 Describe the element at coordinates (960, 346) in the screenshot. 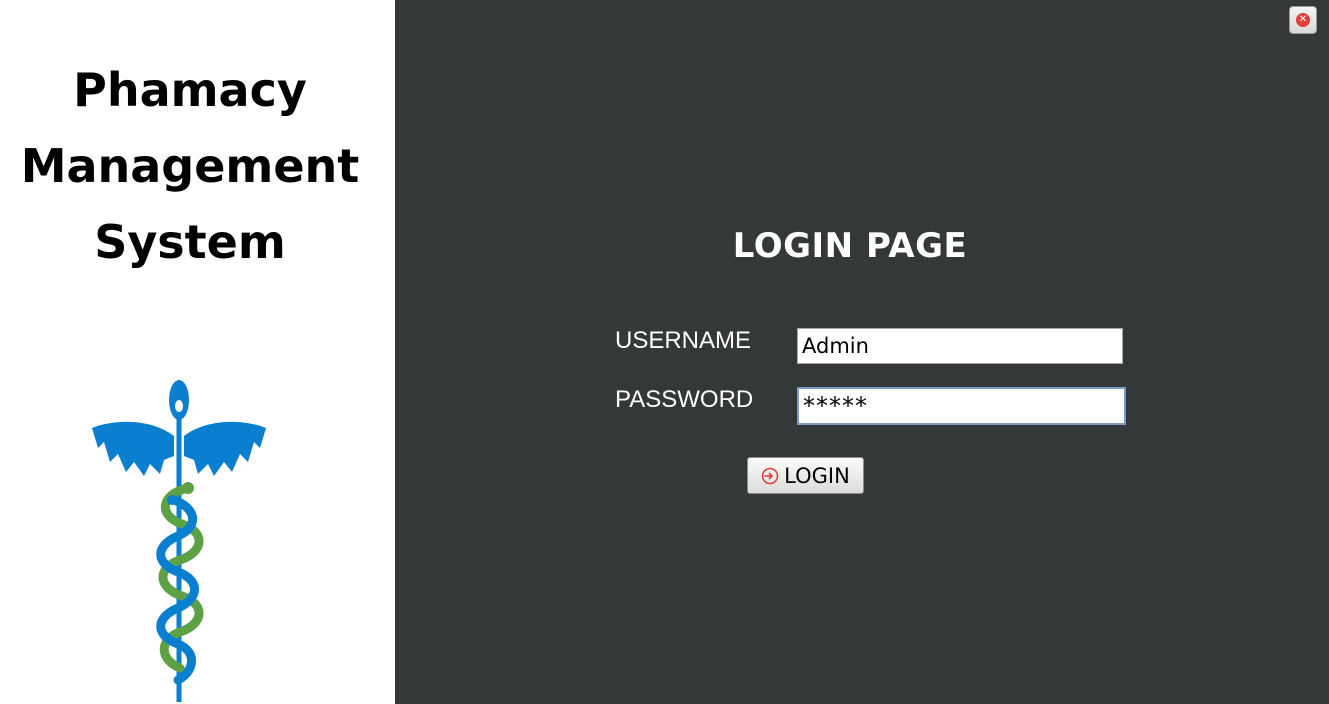

I see `username-field` at that location.